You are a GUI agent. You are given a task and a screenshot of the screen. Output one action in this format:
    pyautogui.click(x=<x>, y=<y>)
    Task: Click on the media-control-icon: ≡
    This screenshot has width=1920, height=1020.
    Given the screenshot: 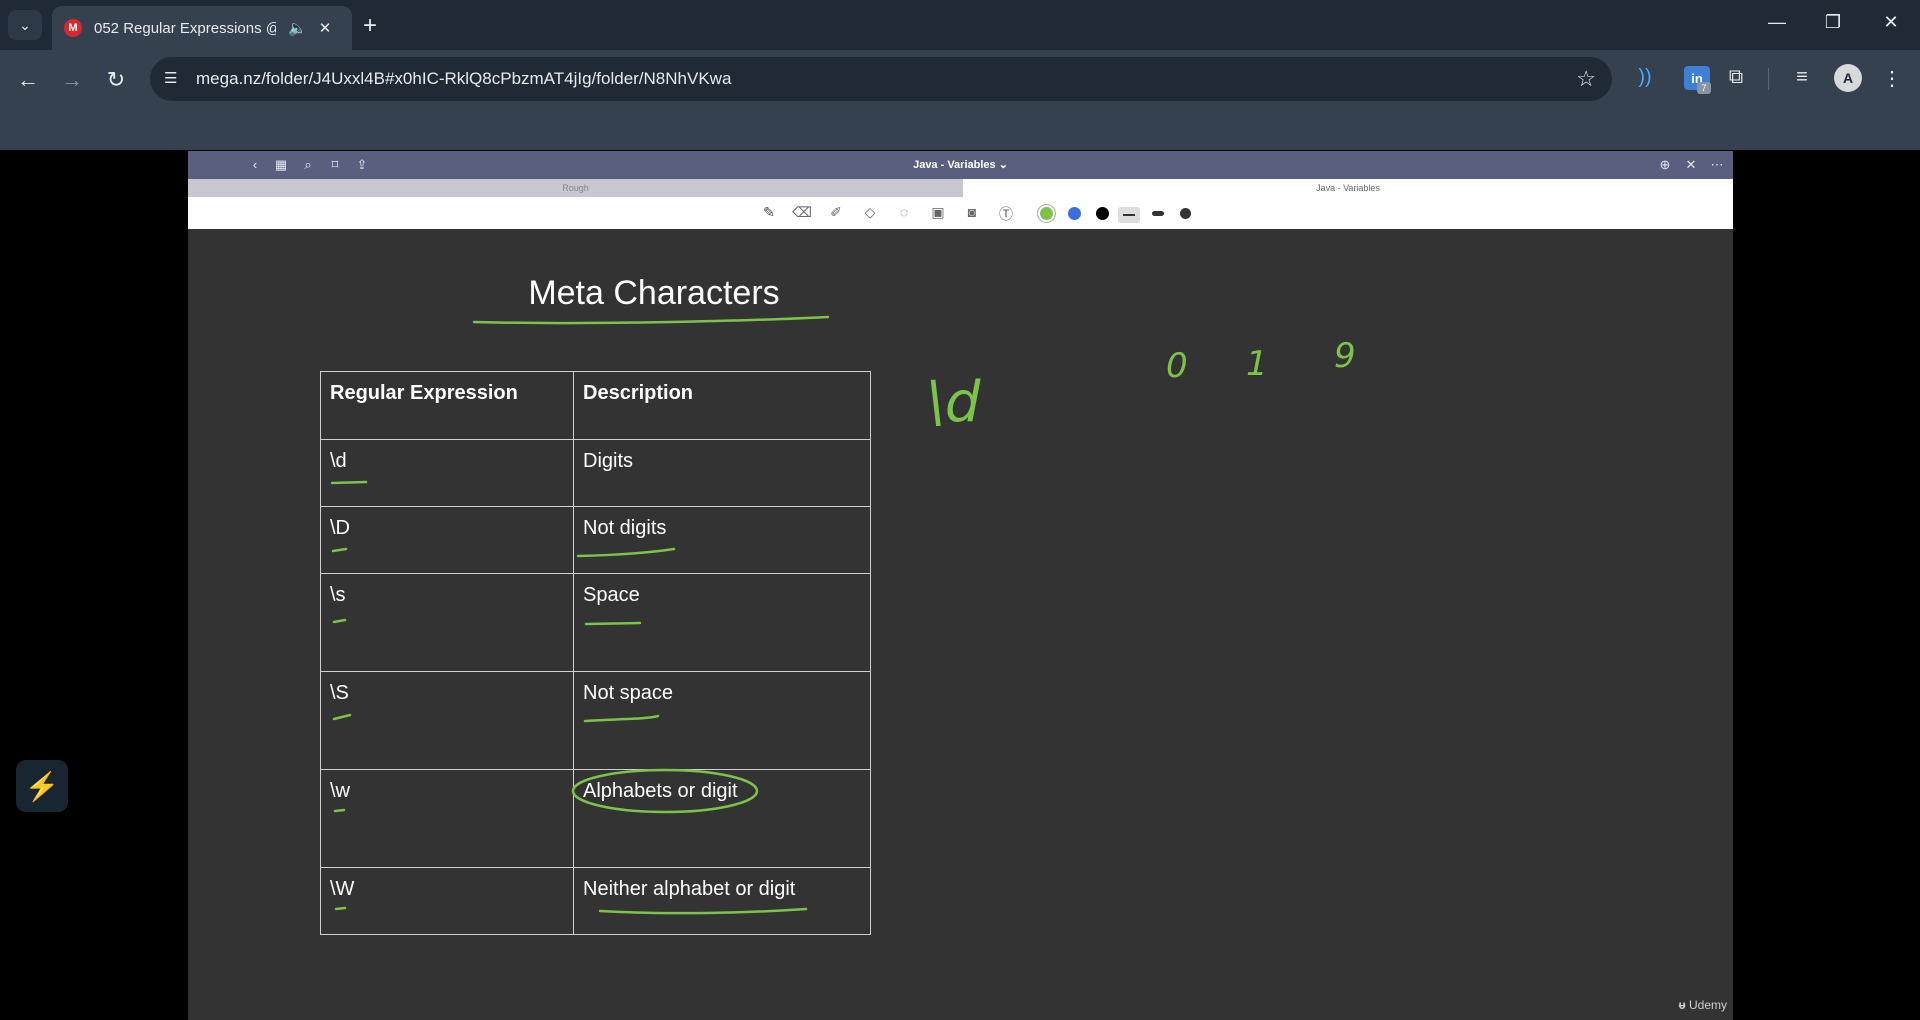 What is the action you would take?
    pyautogui.click(x=1802, y=77)
    